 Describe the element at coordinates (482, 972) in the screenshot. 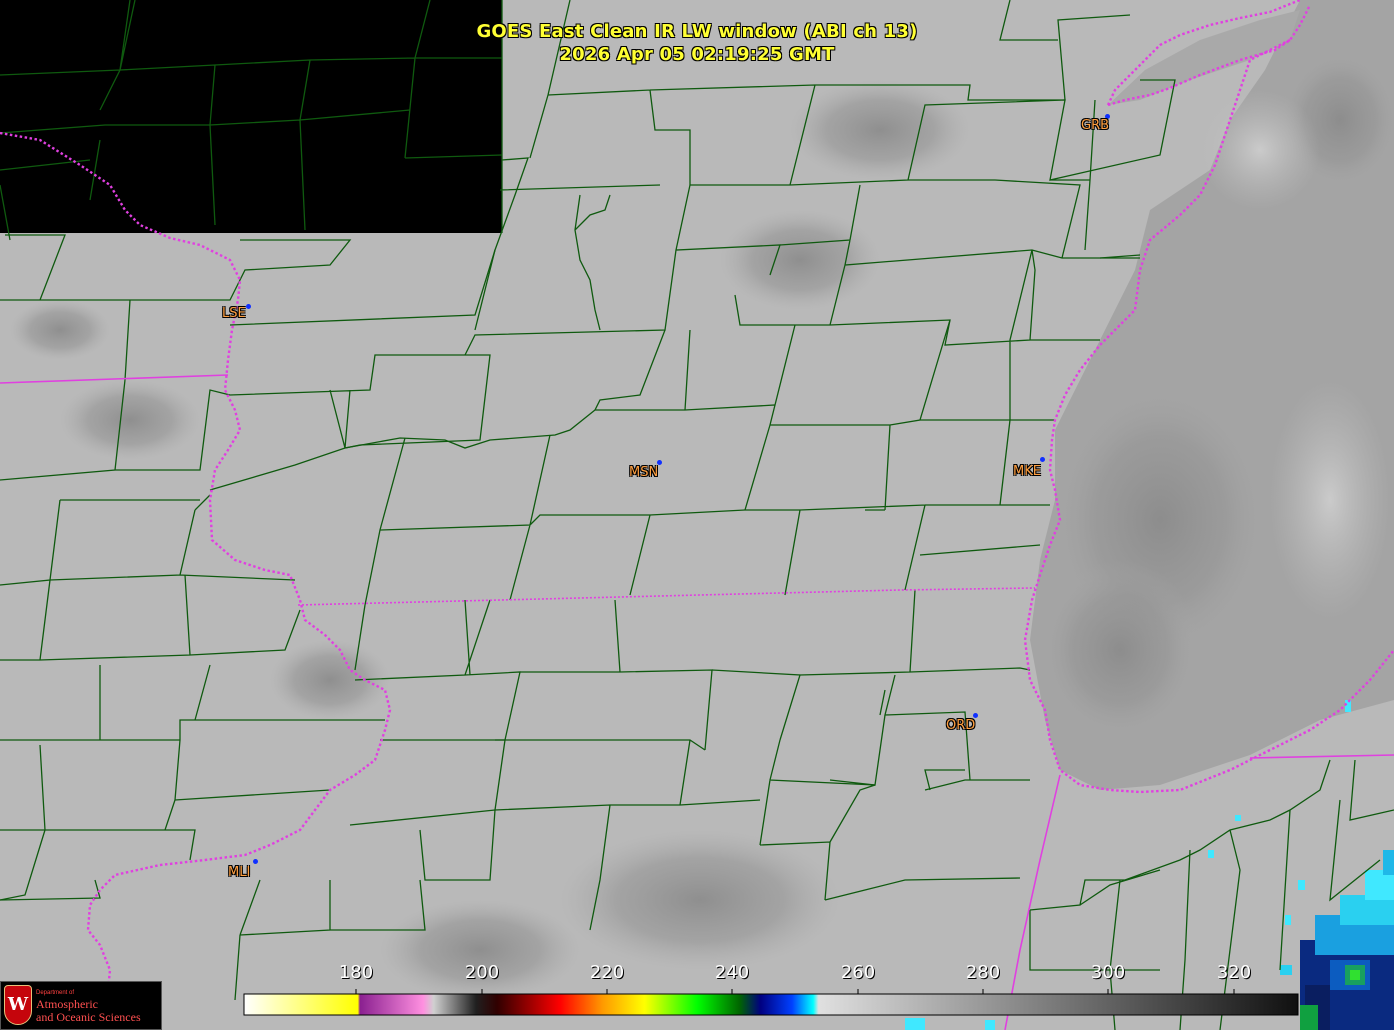

I see `colorbar-tick-label: 200` at that location.